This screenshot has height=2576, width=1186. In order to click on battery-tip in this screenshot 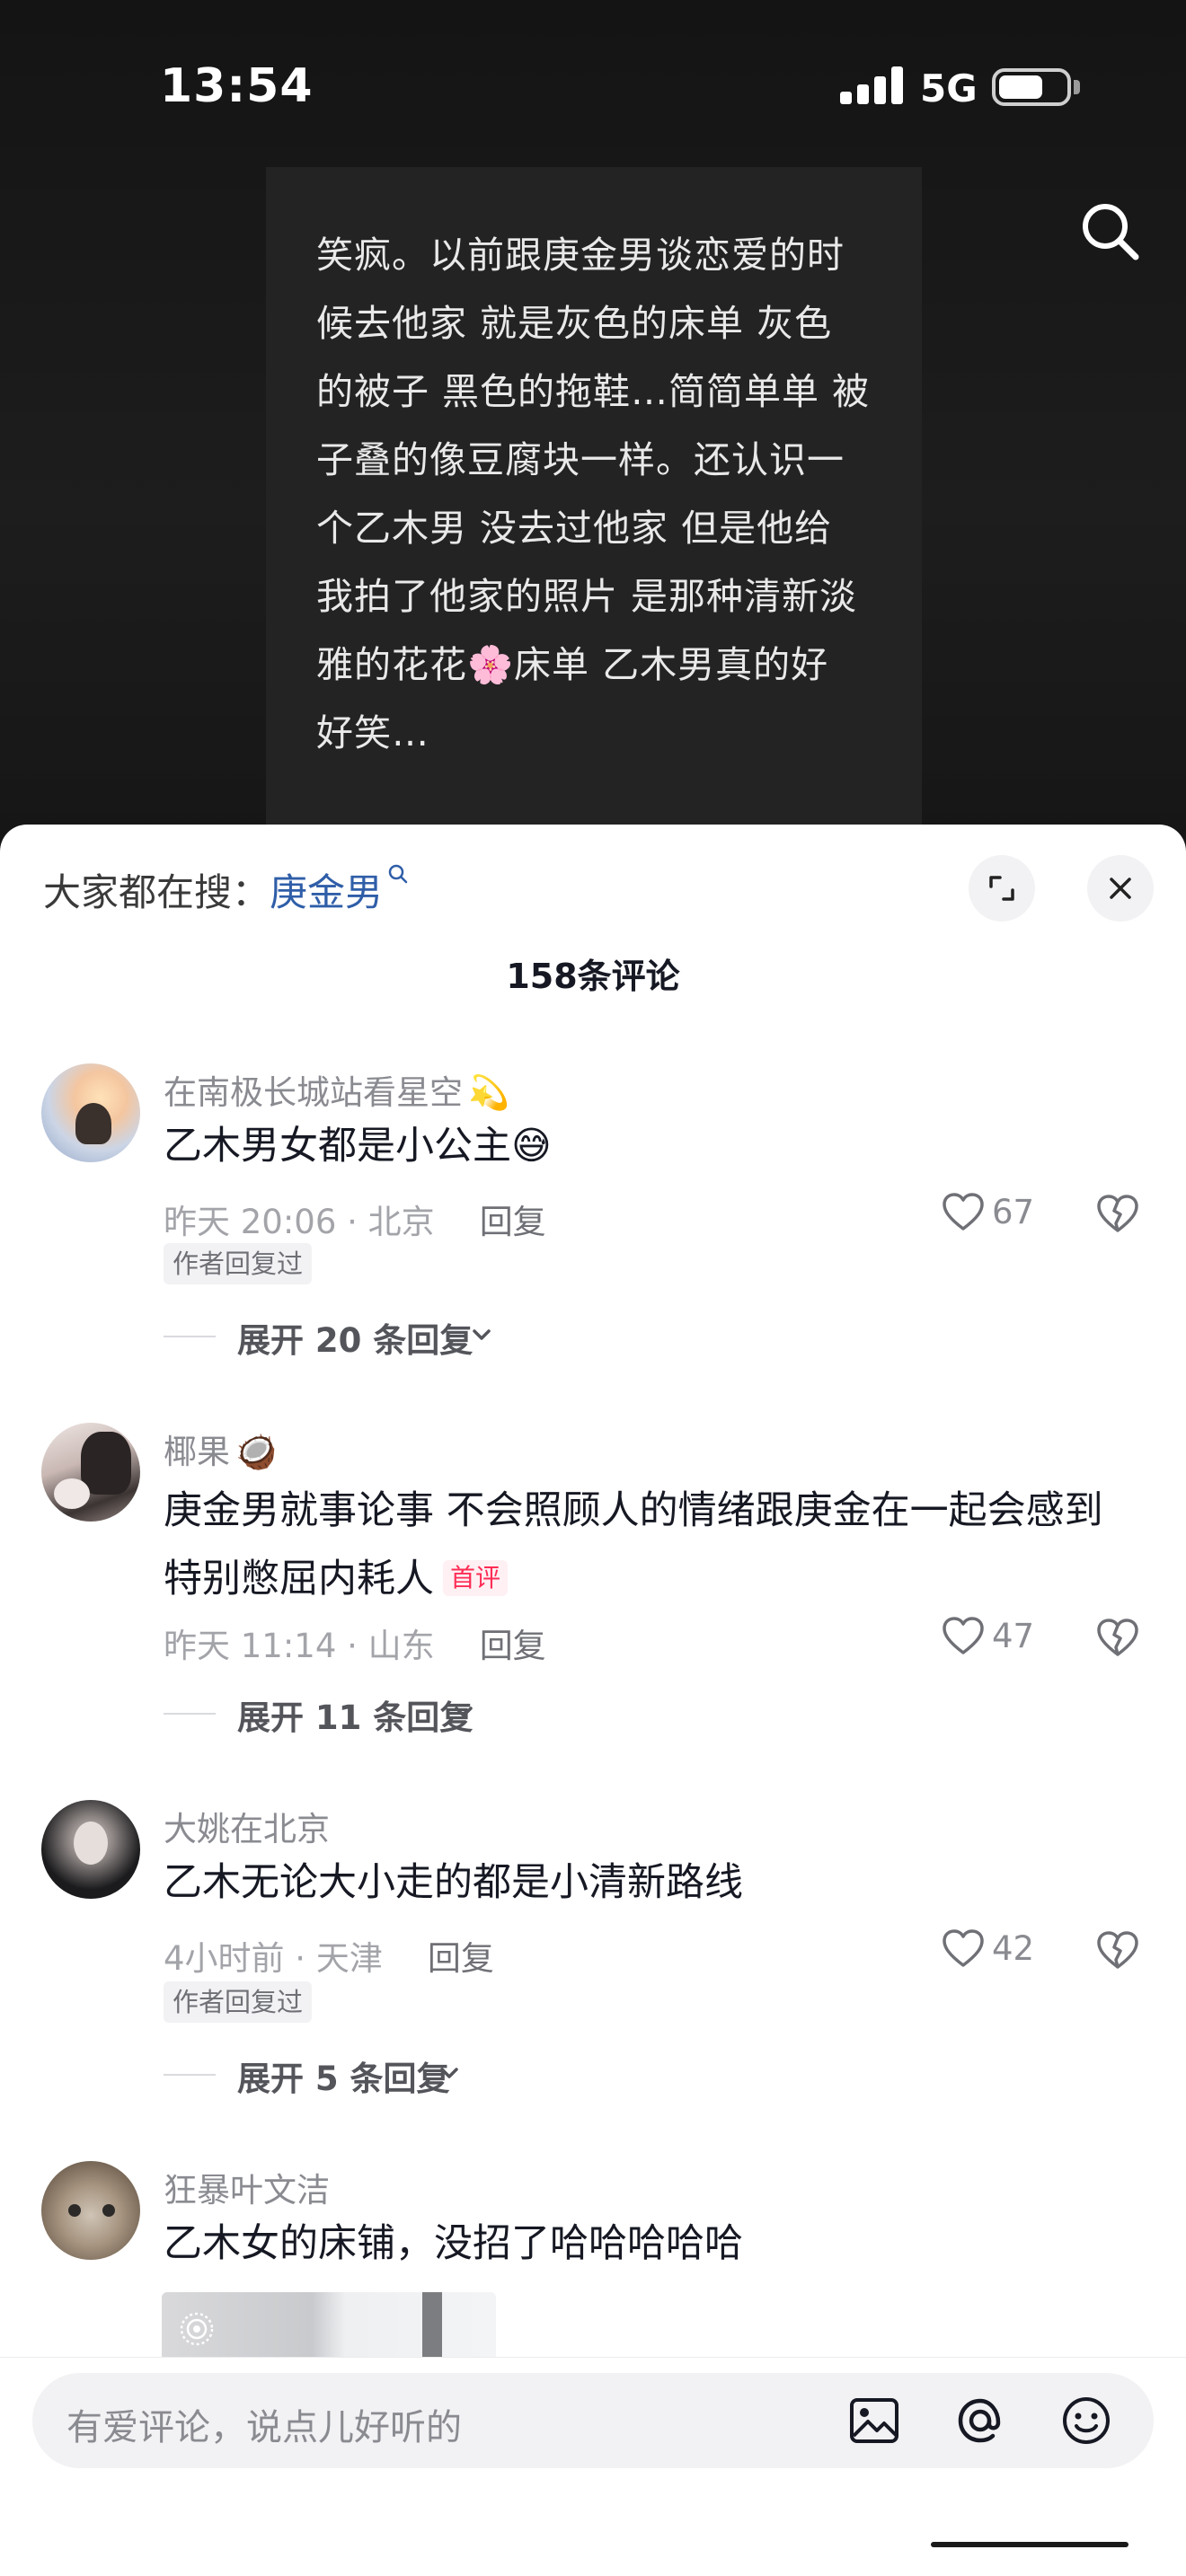, I will do `click(1077, 87)`.